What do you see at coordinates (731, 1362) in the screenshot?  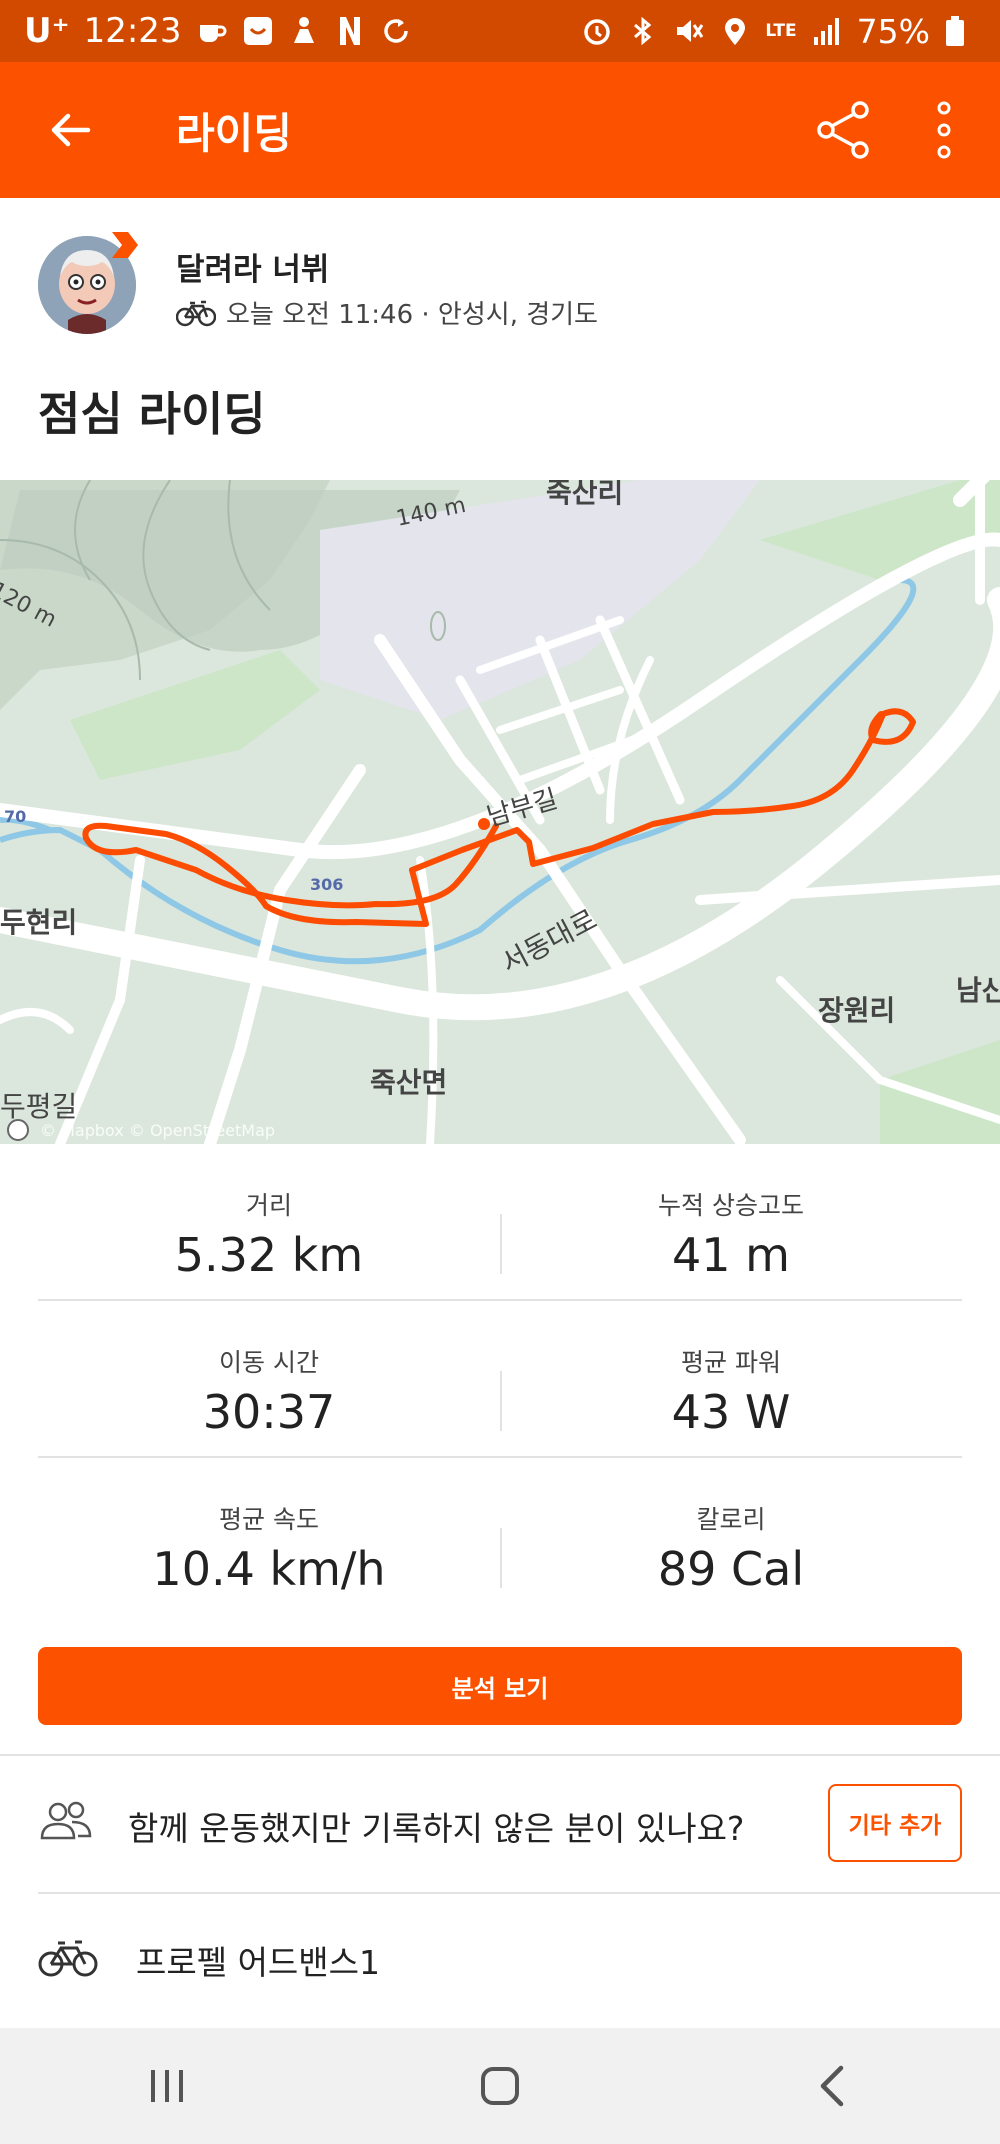 I see `stat-label: 평균 파워` at bounding box center [731, 1362].